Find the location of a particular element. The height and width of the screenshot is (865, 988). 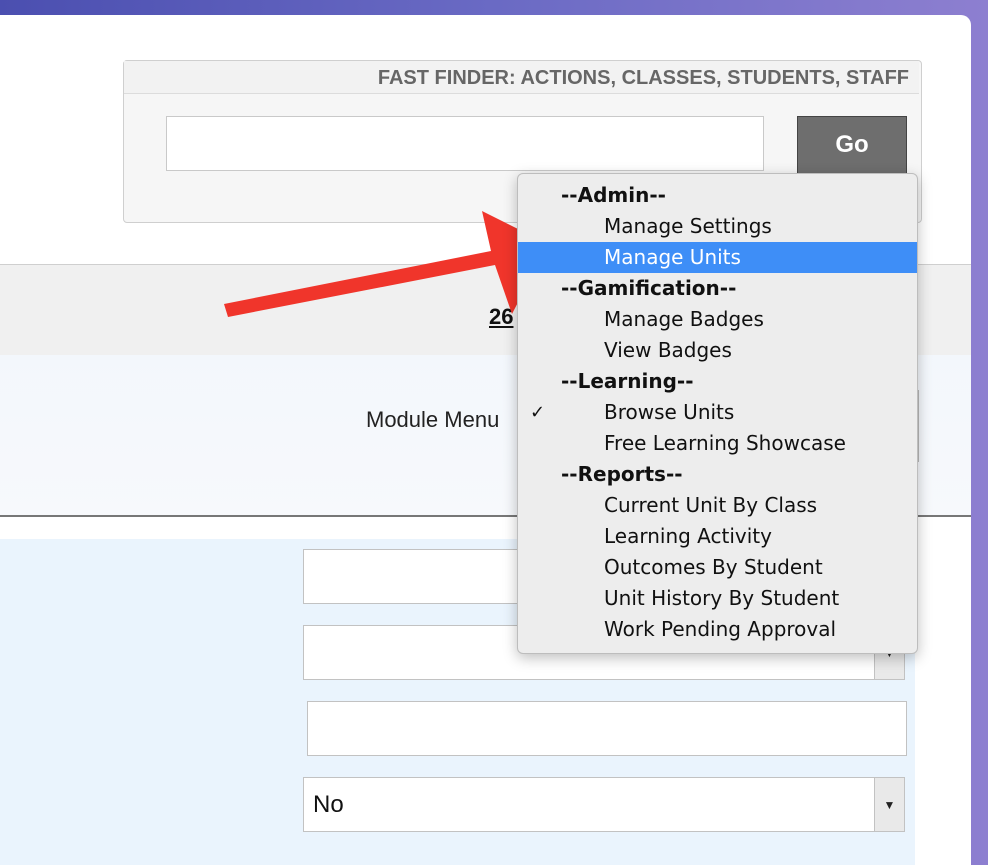

menu-item: Manage Units is located at coordinates (717, 257).